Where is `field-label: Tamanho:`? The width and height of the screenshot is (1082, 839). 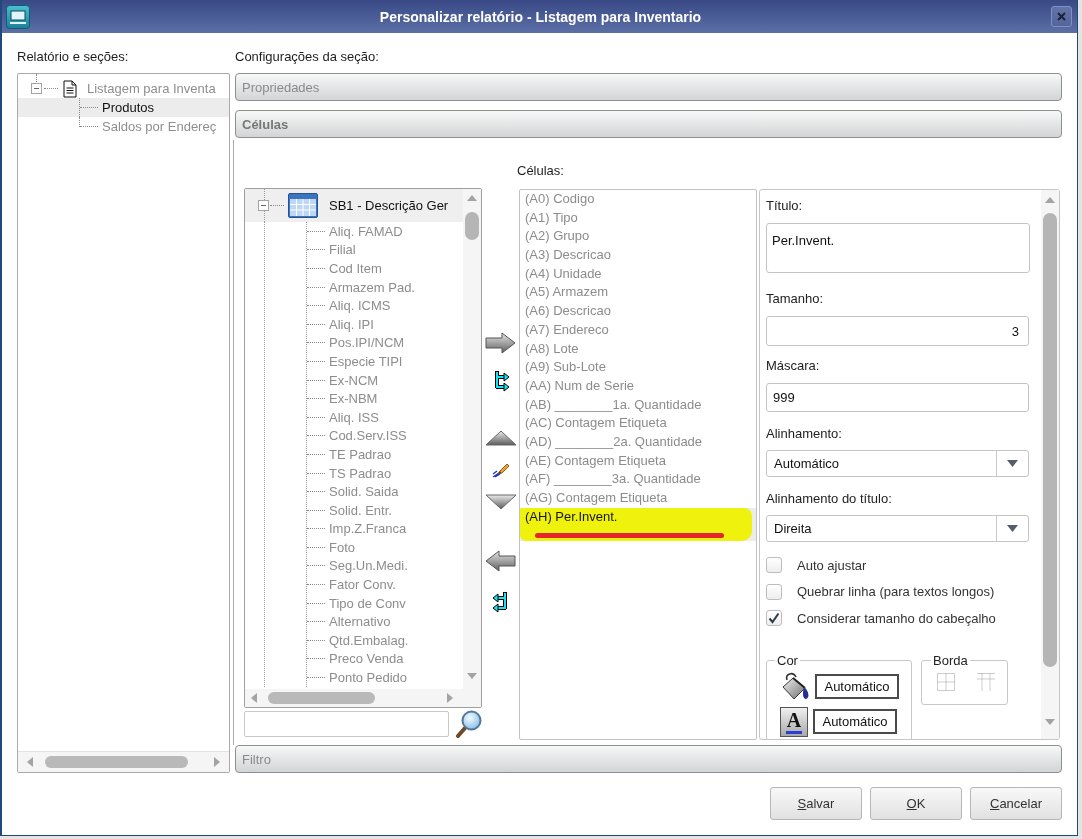 field-label: Tamanho: is located at coordinates (795, 298).